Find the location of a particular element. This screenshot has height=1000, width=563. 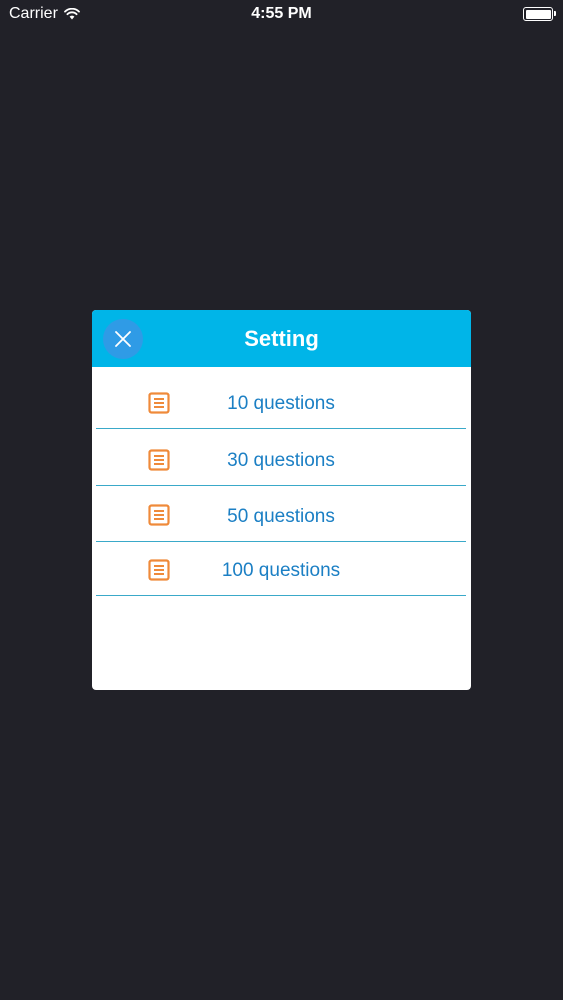

option-10-questions: 10 questions is located at coordinates (281, 398).